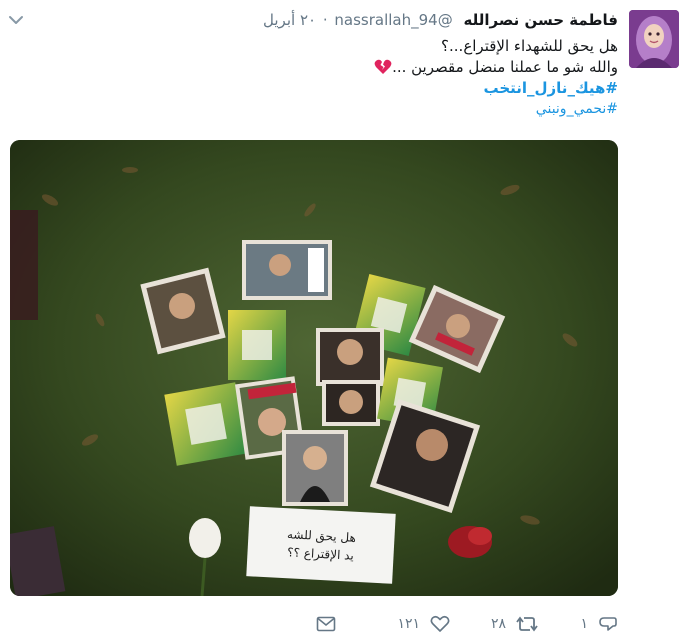 This screenshot has height=641, width=696. Describe the element at coordinates (608, 624) in the screenshot. I see `reply-icon` at that location.